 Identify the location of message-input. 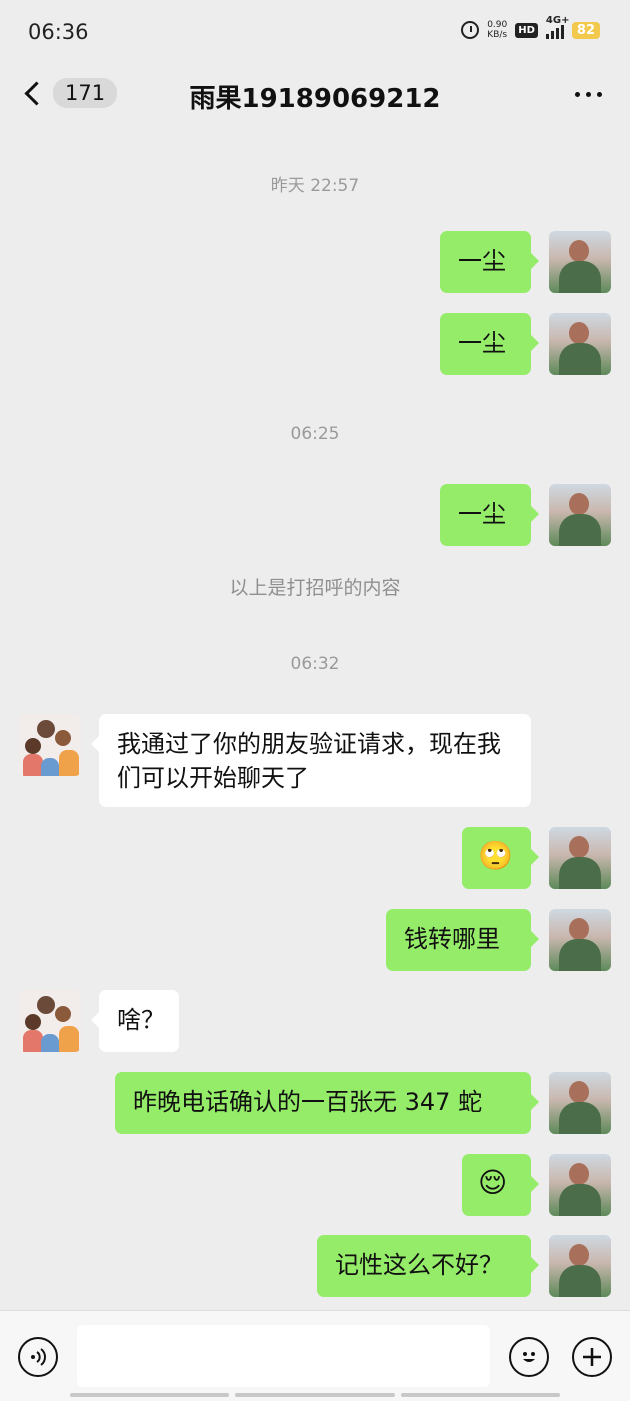
(283, 1356).